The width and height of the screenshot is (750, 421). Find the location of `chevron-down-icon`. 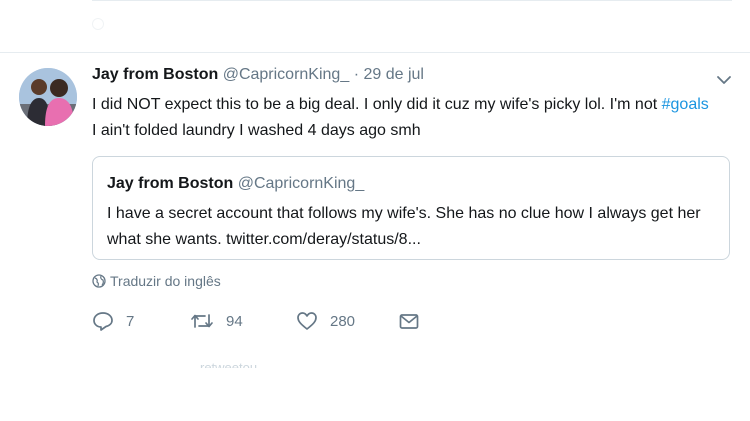

chevron-down-icon is located at coordinates (724, 80).